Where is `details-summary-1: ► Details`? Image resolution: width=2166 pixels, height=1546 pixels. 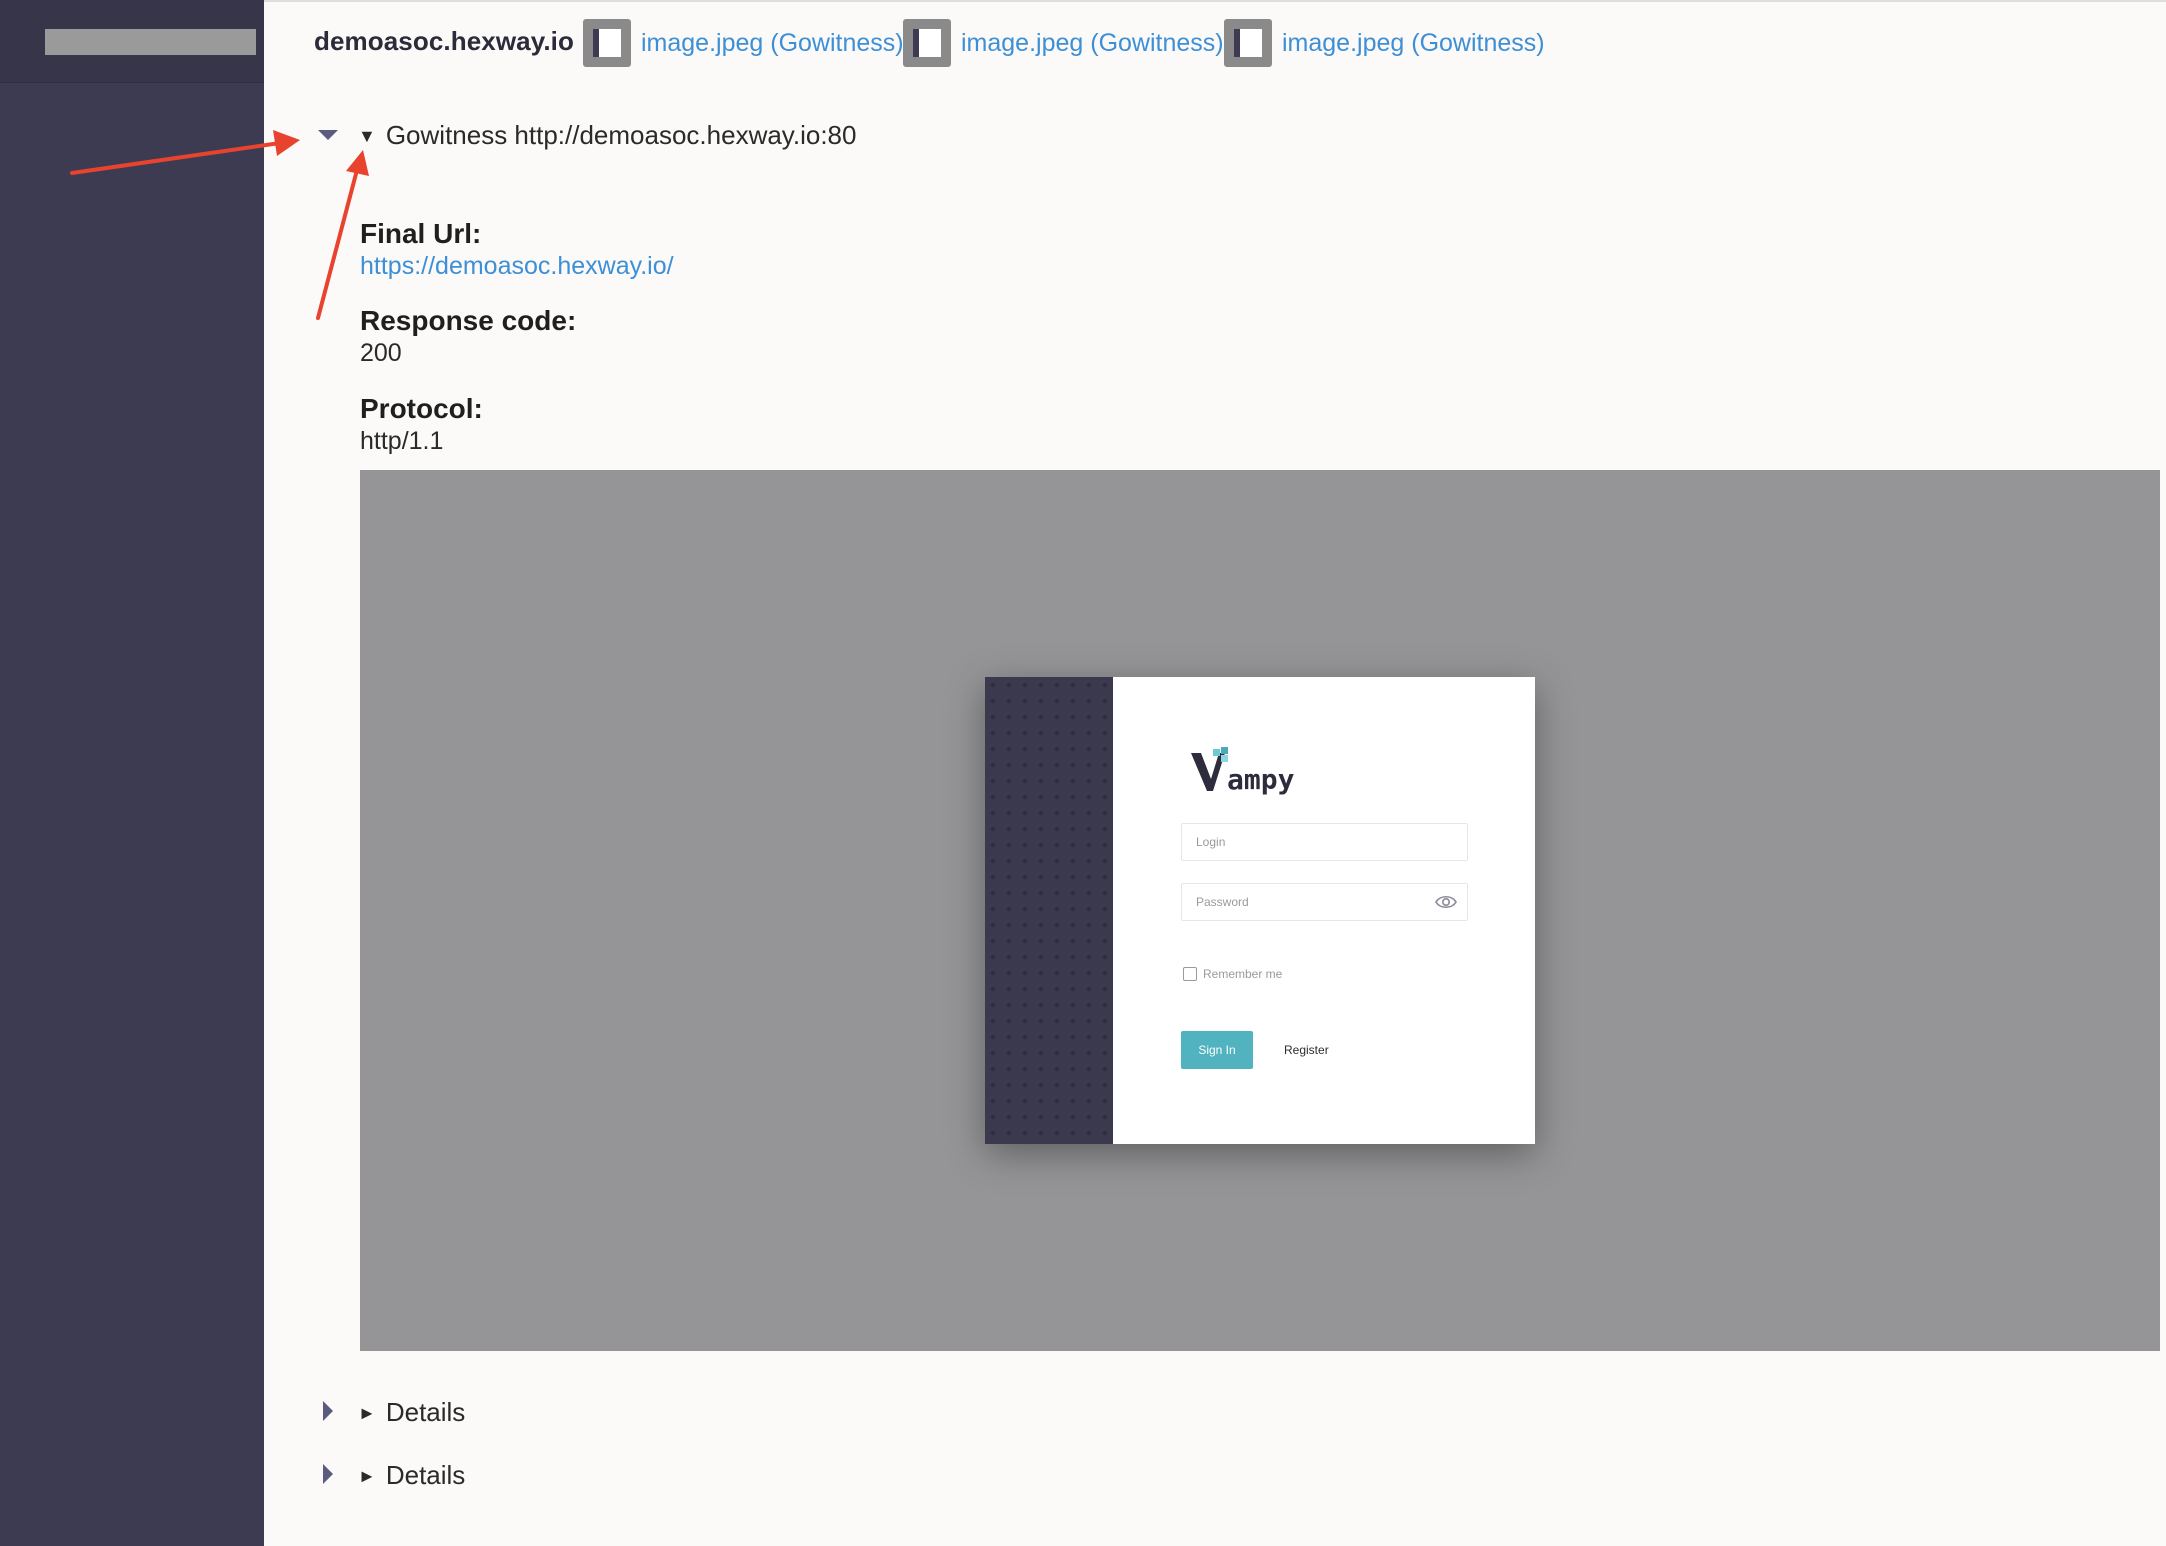 details-summary-1: ► Details is located at coordinates (411, 1412).